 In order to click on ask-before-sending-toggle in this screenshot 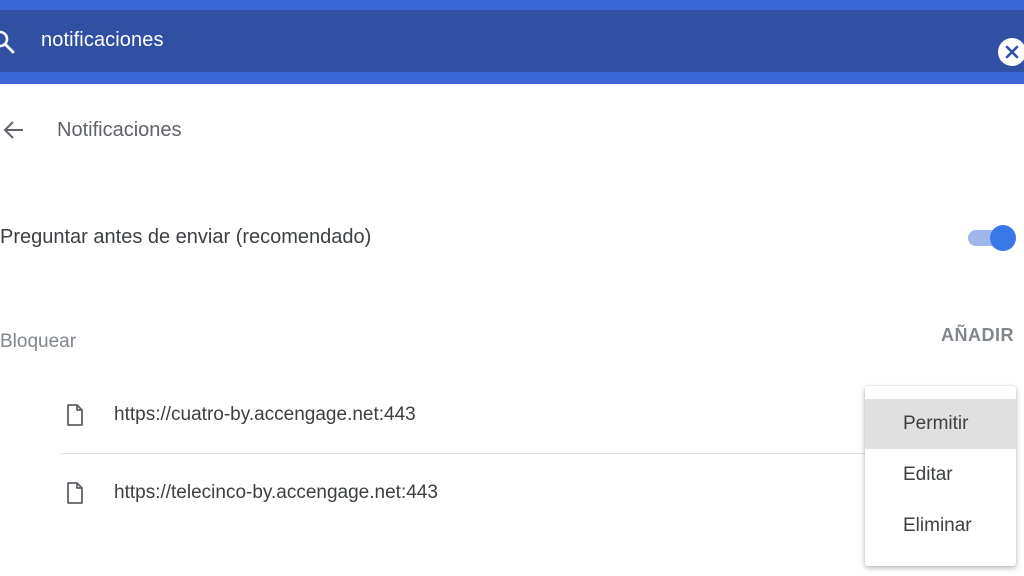, I will do `click(991, 237)`.